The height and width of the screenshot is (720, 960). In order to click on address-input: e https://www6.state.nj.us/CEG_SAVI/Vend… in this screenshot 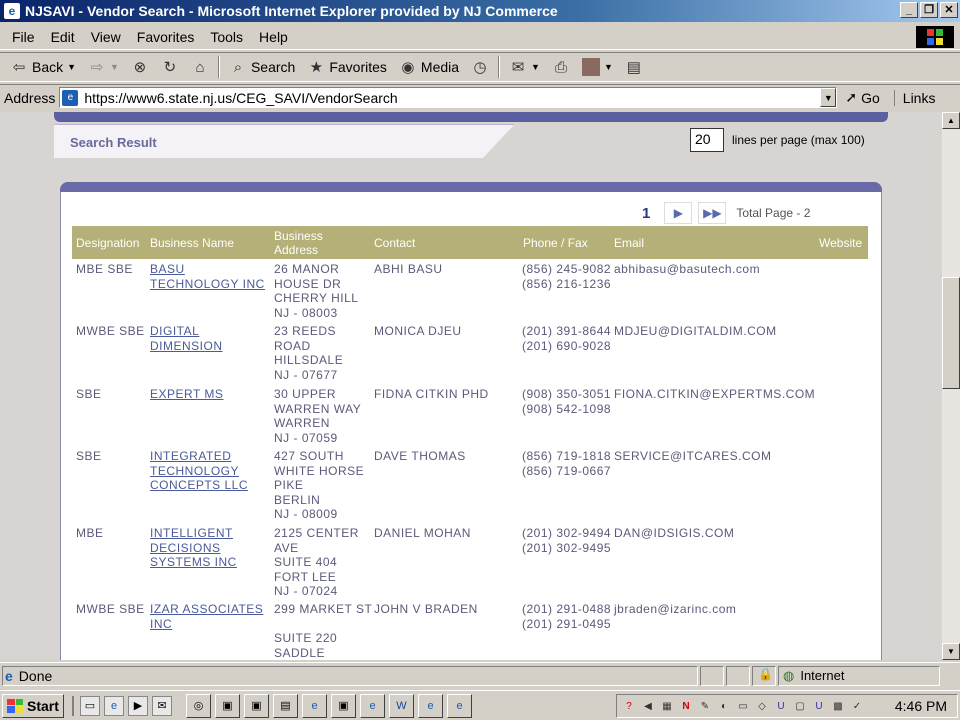, I will do `click(448, 97)`.